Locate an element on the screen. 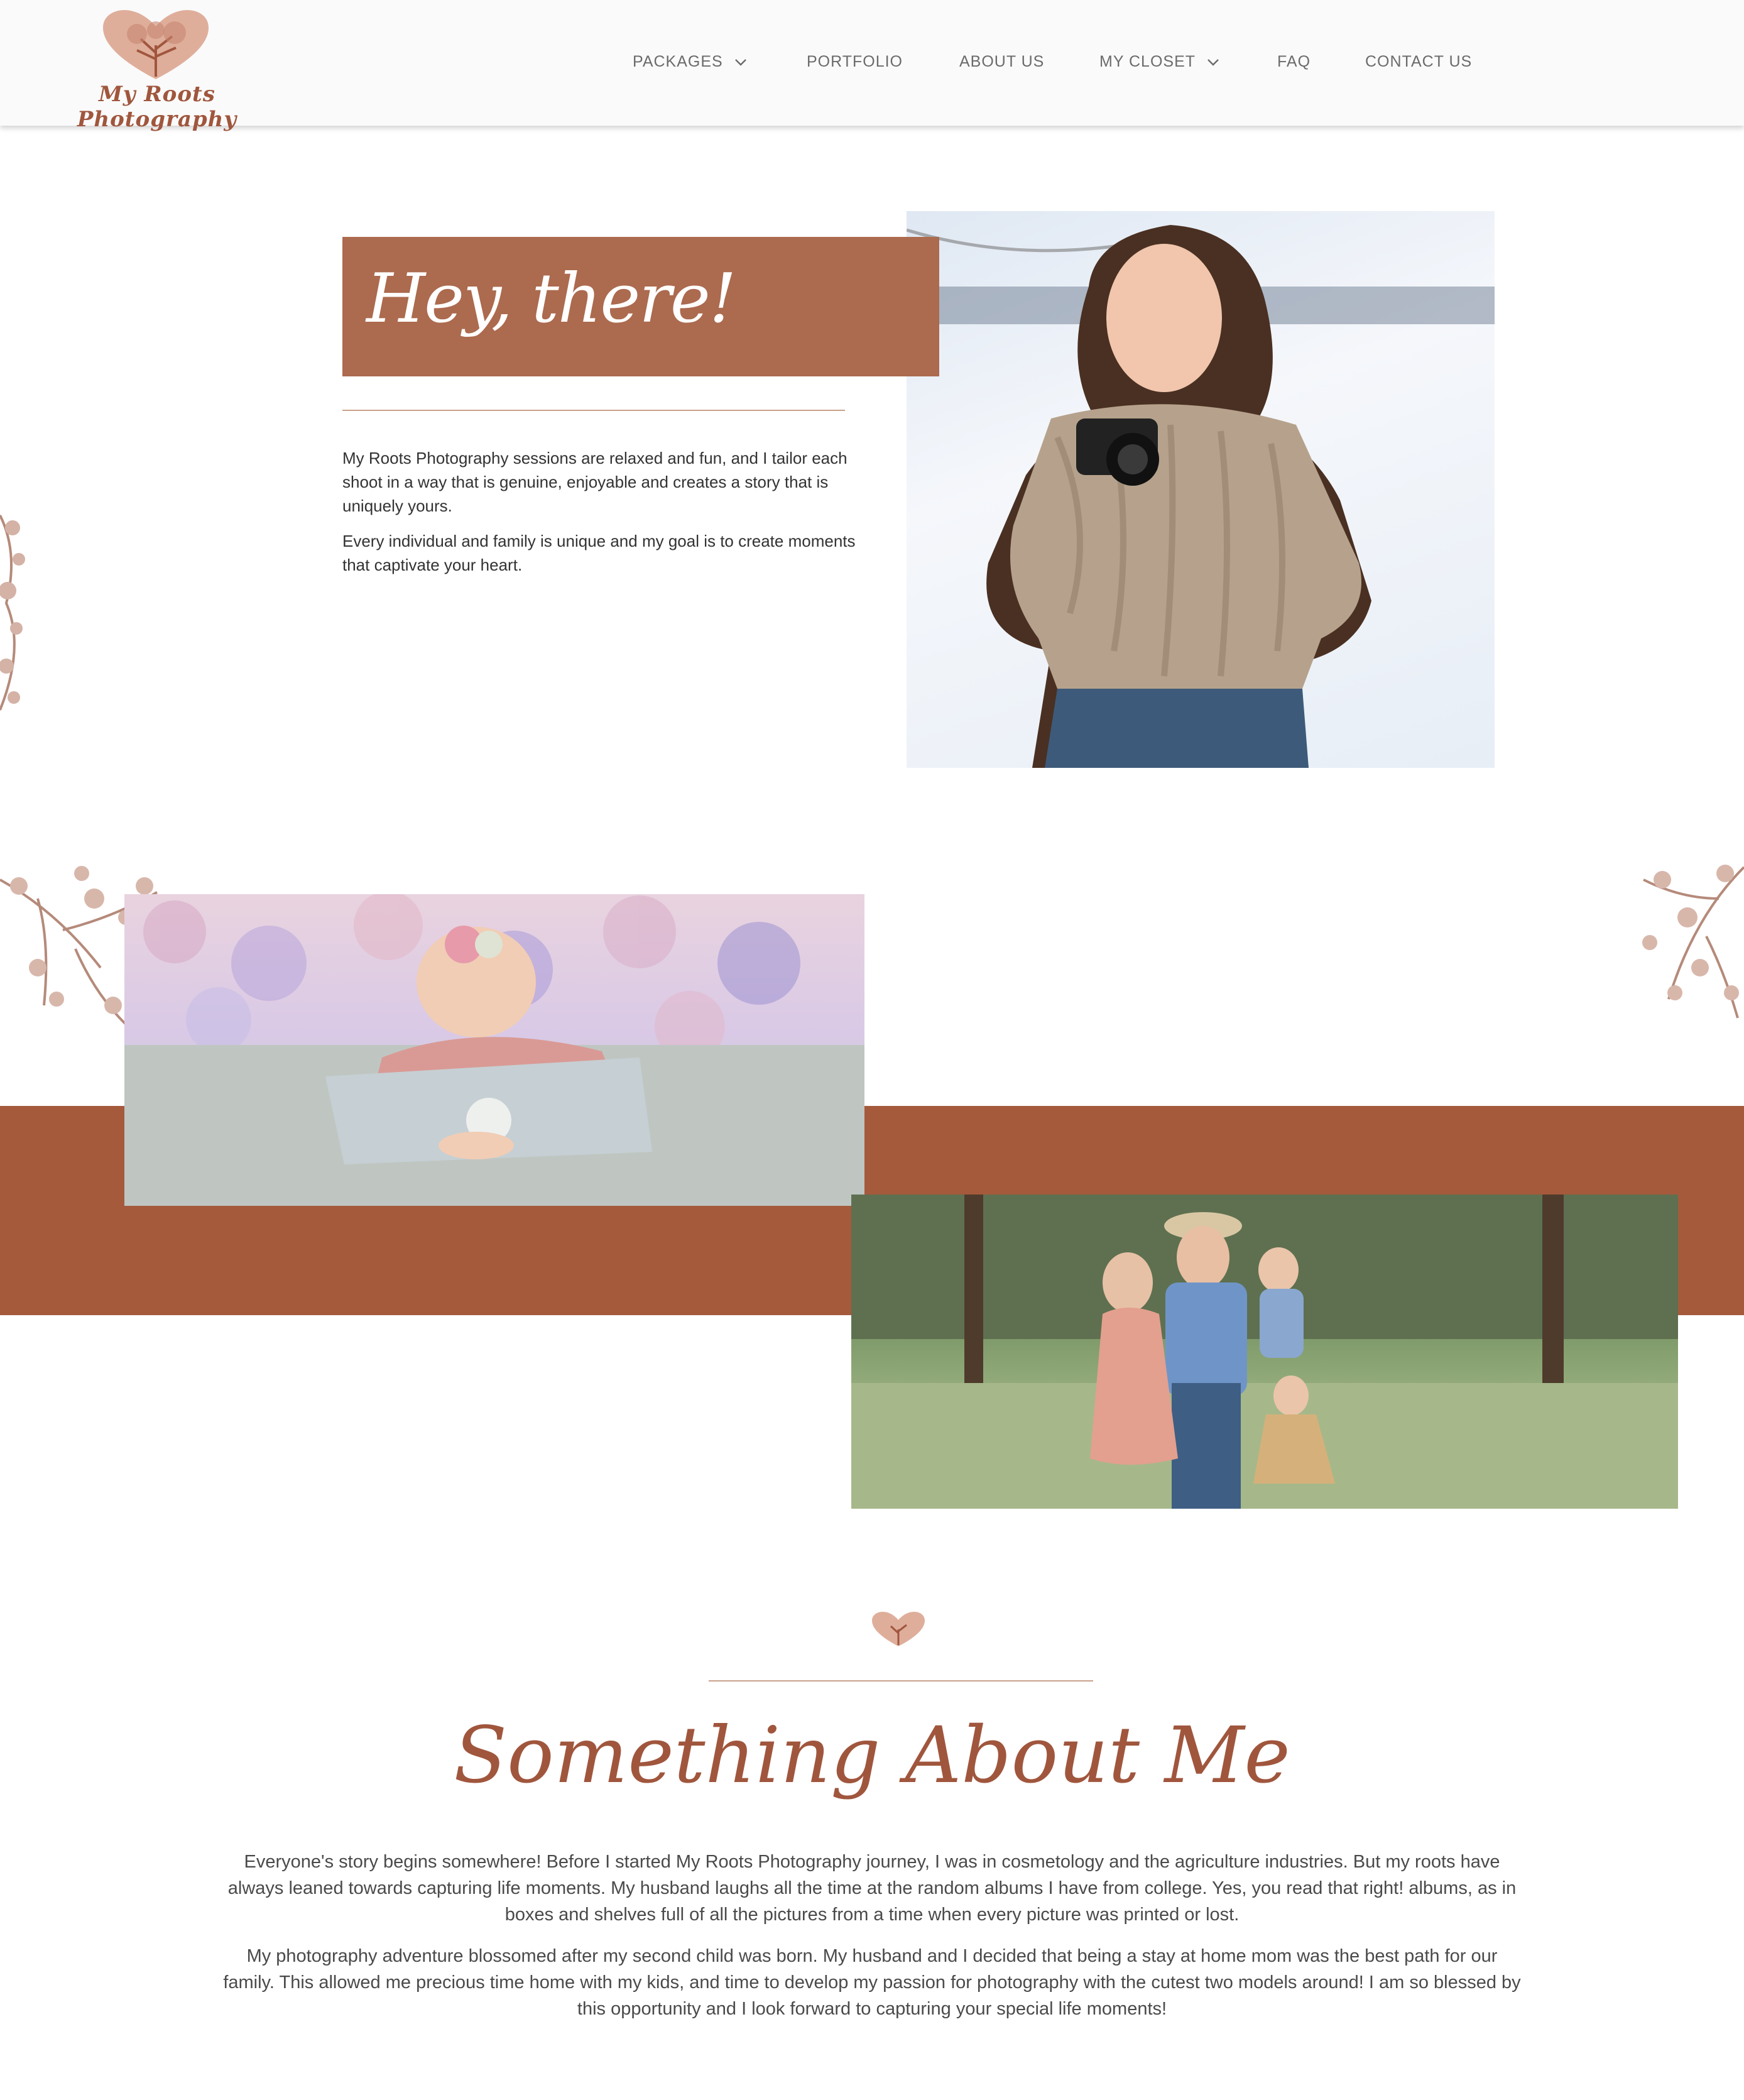 The width and height of the screenshot is (1744, 2100). baby-photo is located at coordinates (494, 1050).